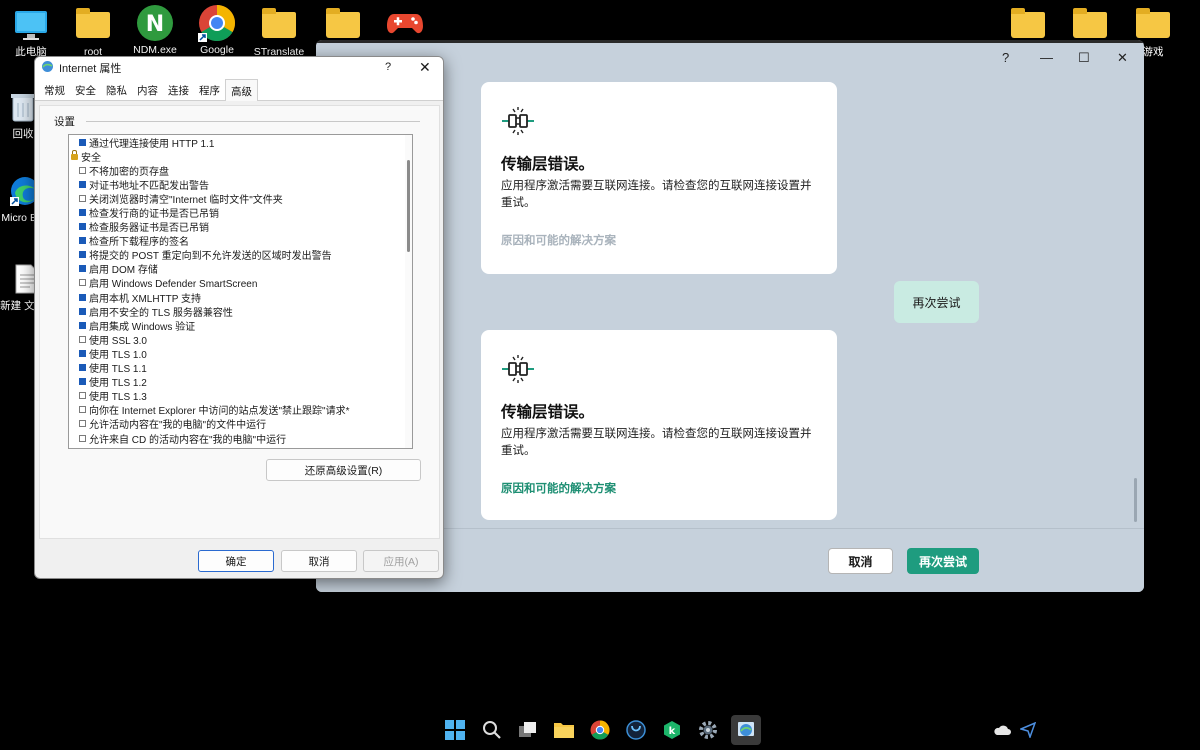 The image size is (1200, 750). What do you see at coordinates (54, 89) in the screenshot?
I see `tab-general: 常规` at bounding box center [54, 89].